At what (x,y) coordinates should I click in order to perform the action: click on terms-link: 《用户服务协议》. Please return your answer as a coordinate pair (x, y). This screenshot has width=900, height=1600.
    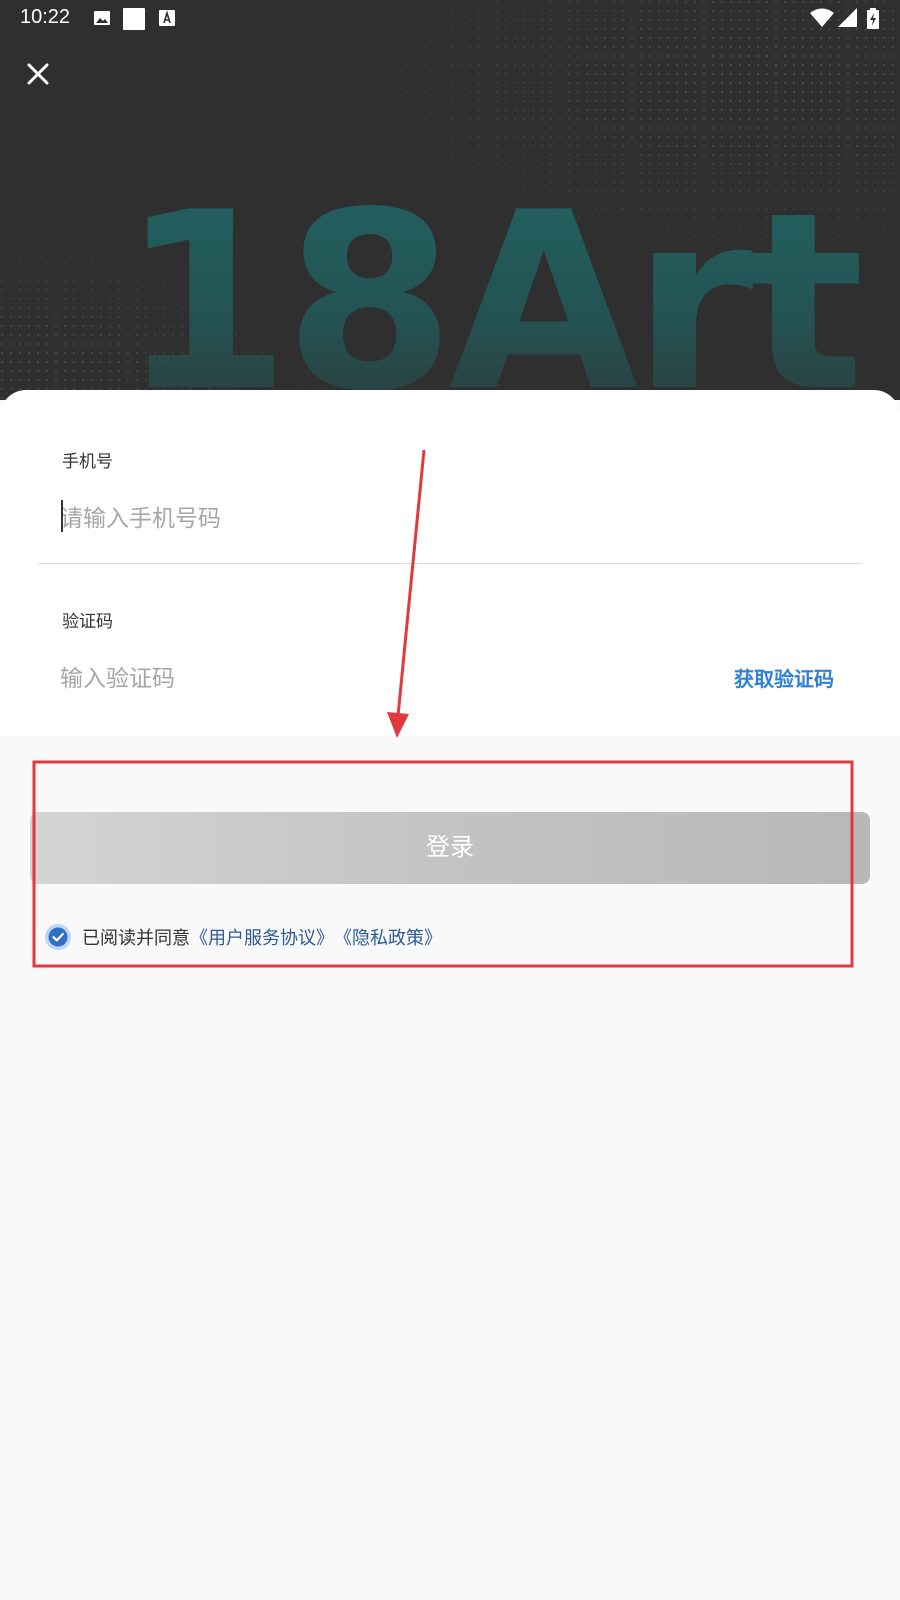
    Looking at the image, I should click on (262, 937).